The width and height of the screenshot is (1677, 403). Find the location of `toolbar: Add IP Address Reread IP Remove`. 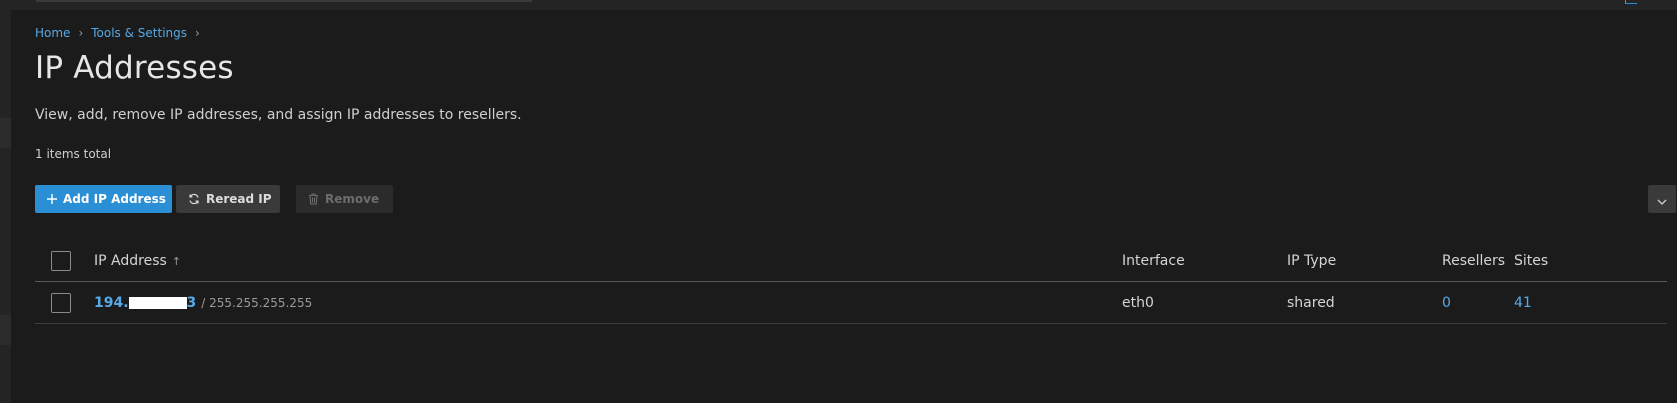

toolbar: Add IP Address Reread IP Remove is located at coordinates (216, 199).